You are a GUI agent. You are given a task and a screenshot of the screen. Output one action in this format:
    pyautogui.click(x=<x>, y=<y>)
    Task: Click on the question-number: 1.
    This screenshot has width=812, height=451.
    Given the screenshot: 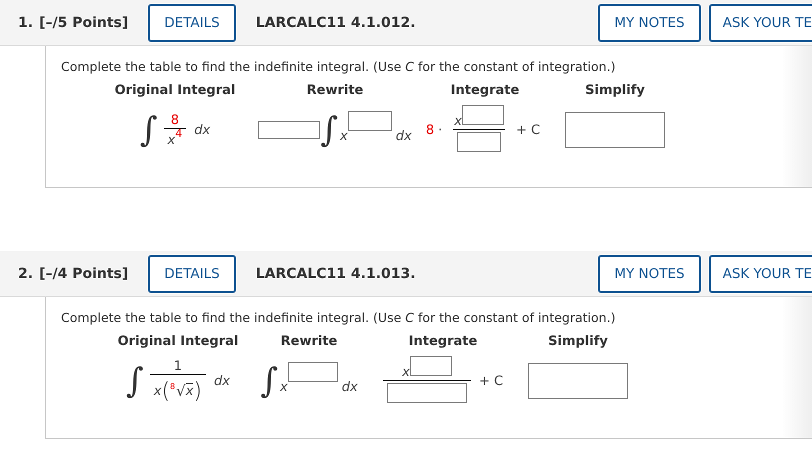 What is the action you would take?
    pyautogui.click(x=26, y=22)
    